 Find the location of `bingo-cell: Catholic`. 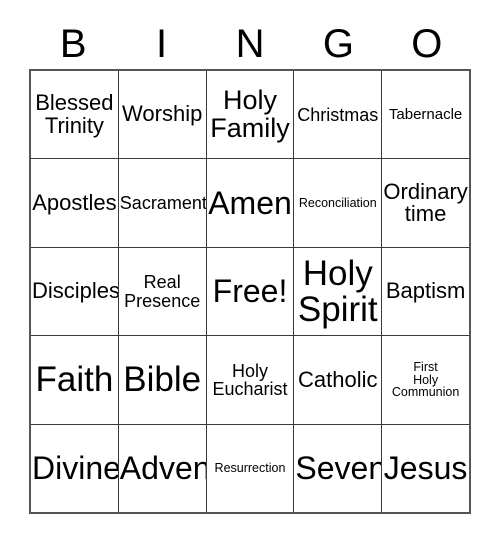

bingo-cell: Catholic is located at coordinates (338, 380).